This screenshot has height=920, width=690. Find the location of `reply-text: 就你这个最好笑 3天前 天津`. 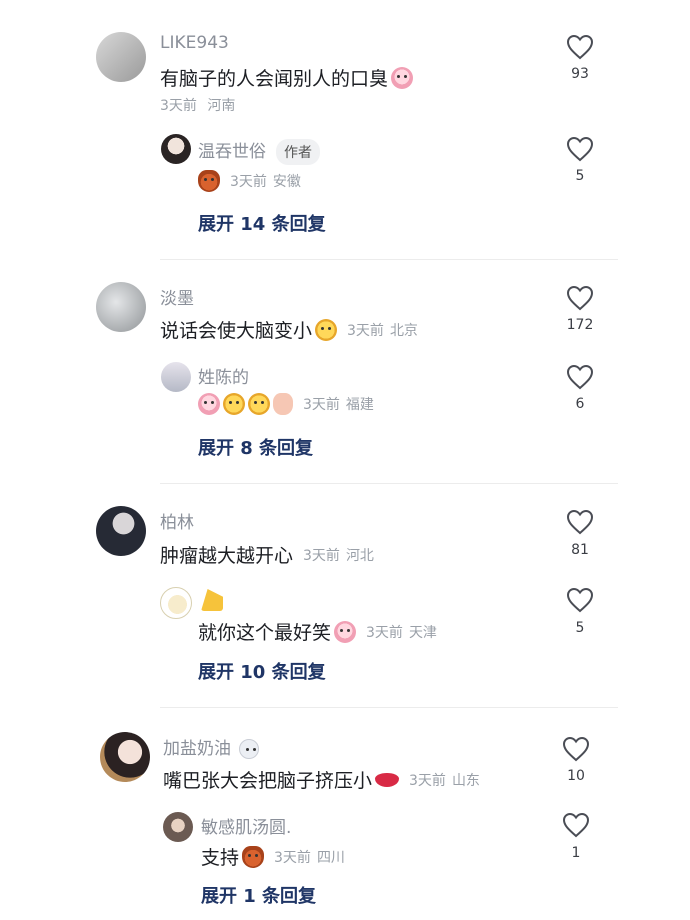

reply-text: 就你这个最好笑 3天前 天津 is located at coordinates (317, 631).